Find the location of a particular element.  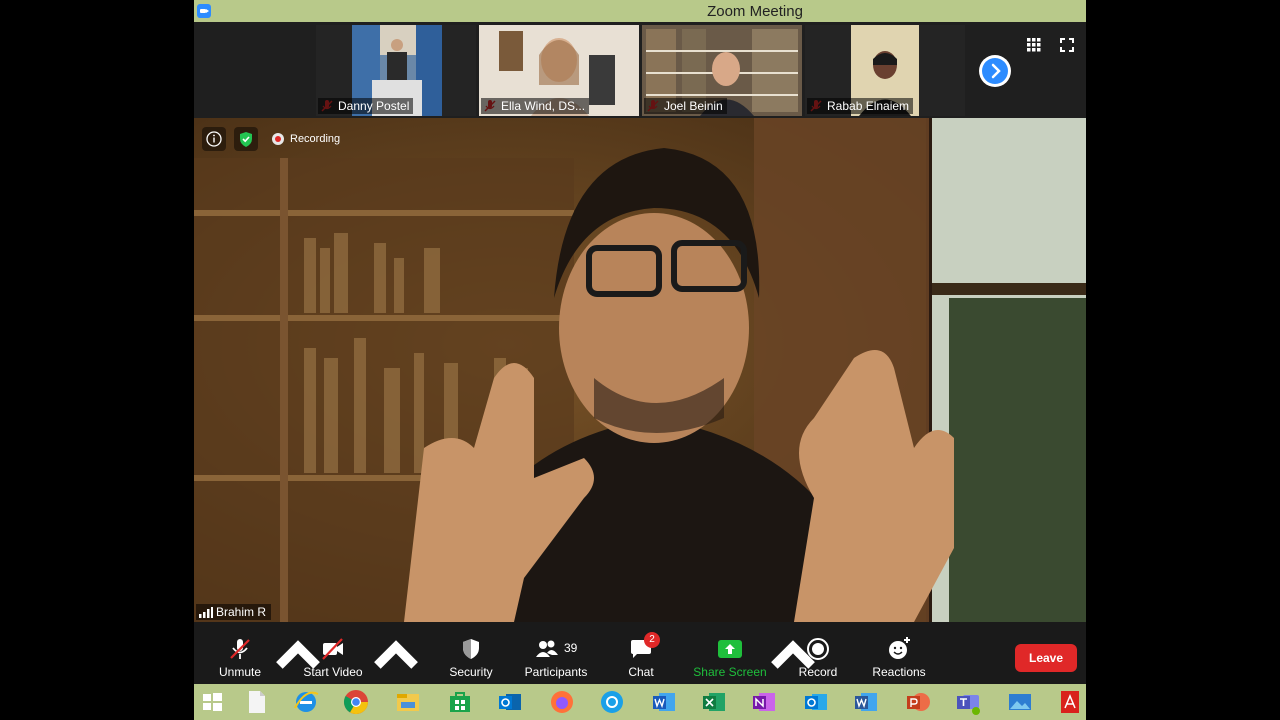

info-icon is located at coordinates (214, 139).